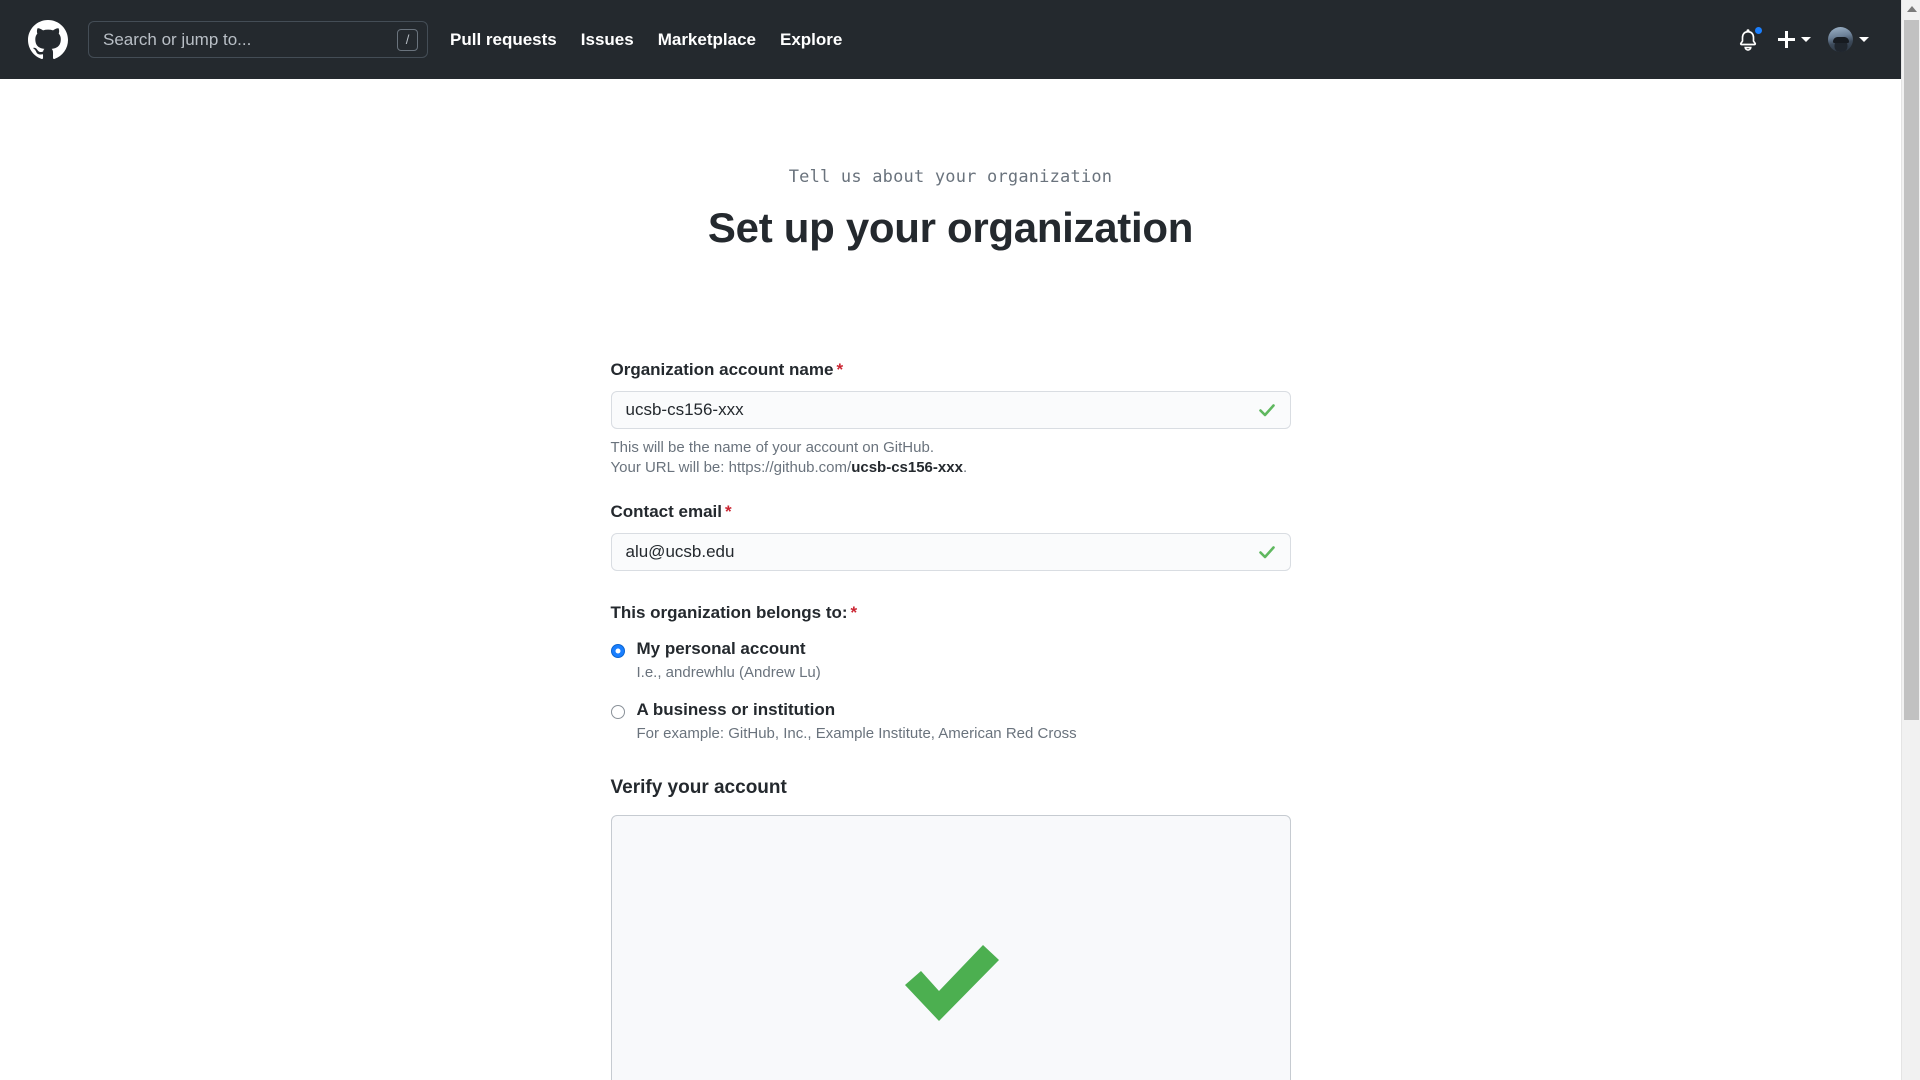  Describe the element at coordinates (736, 709) in the screenshot. I see `radio-label-business: A business or institution` at that location.